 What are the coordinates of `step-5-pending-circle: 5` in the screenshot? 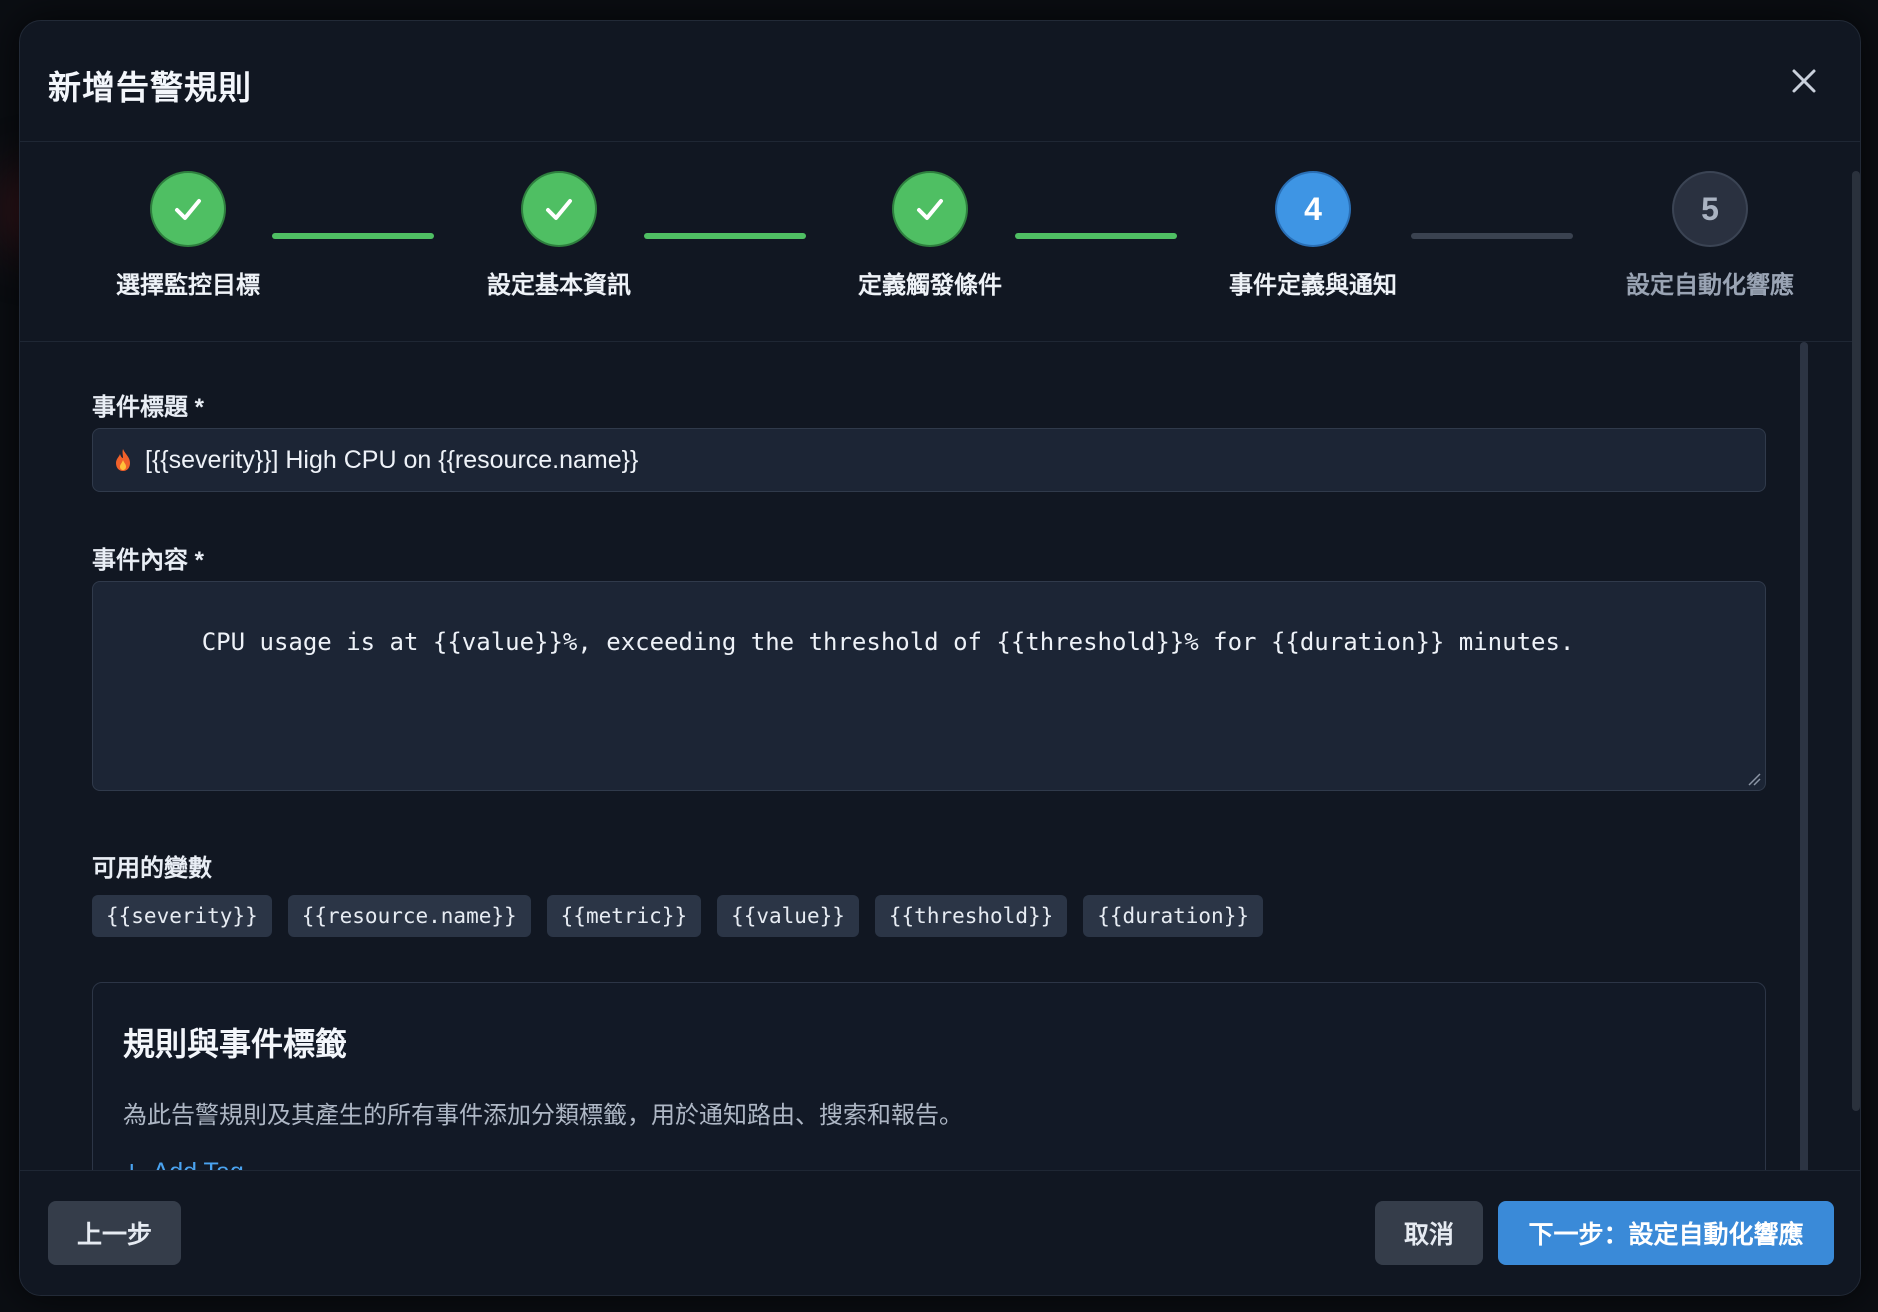 It's located at (1710, 209).